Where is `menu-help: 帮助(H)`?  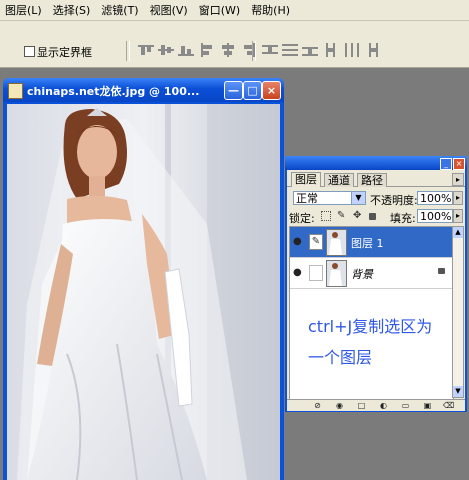
menu-help: 帮助(H) is located at coordinates (271, 10).